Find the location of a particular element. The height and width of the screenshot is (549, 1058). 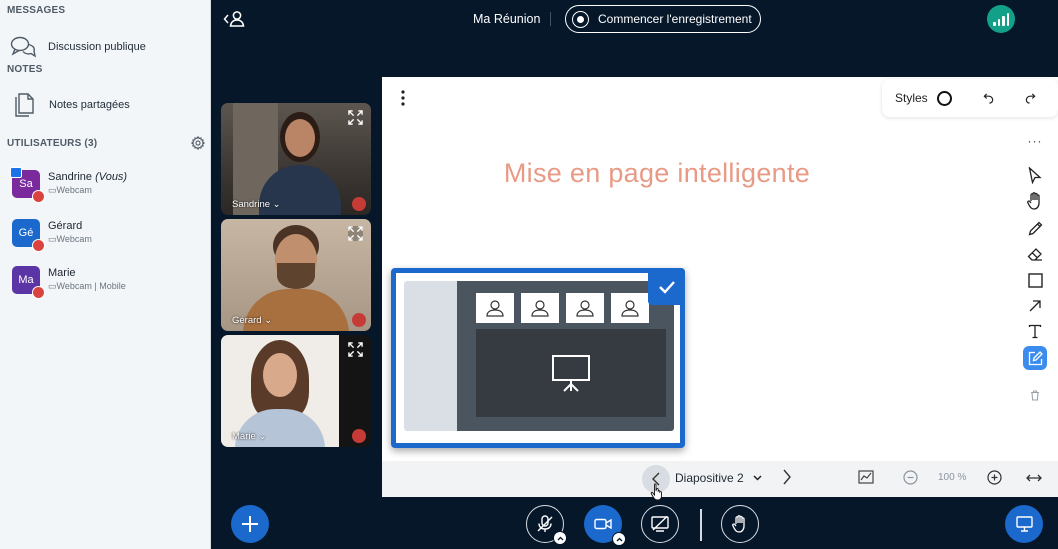

color-picker-icon is located at coordinates (944, 98).